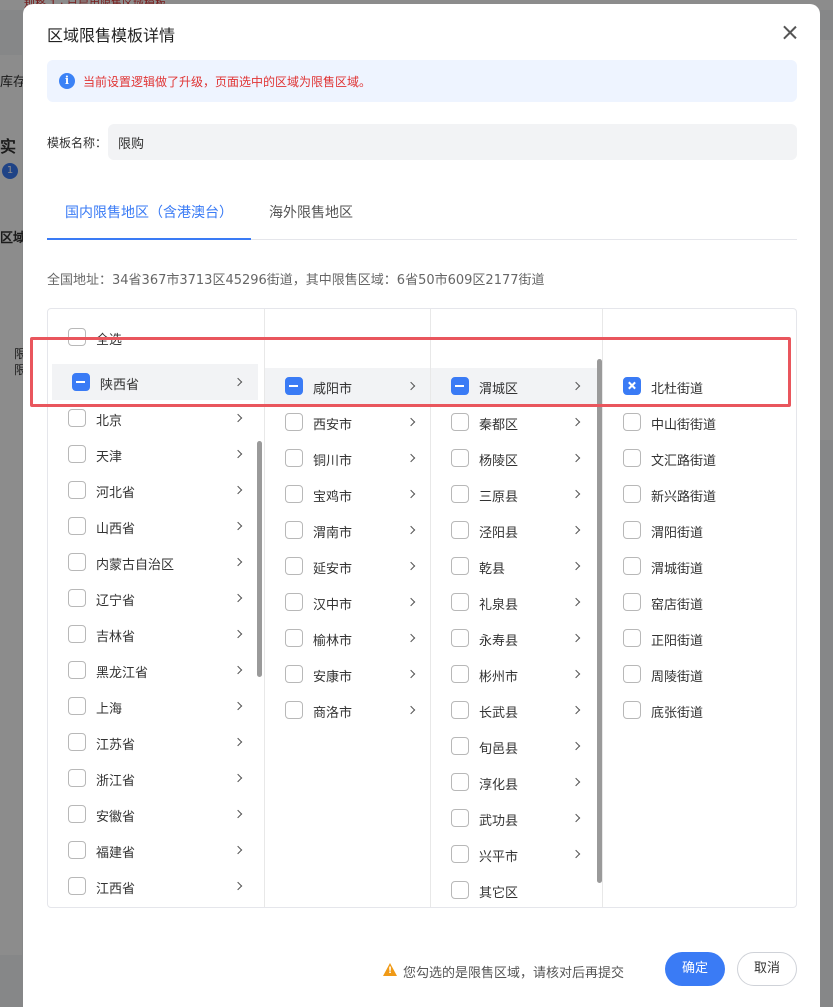  What do you see at coordinates (347, 530) in the screenshot?
I see `list-item-city: 渭南市` at bounding box center [347, 530].